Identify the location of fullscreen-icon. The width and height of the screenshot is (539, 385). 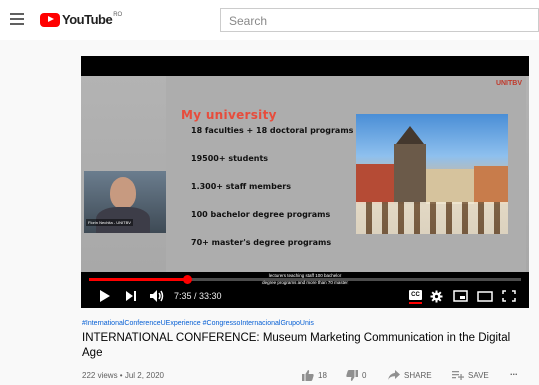
(509, 296).